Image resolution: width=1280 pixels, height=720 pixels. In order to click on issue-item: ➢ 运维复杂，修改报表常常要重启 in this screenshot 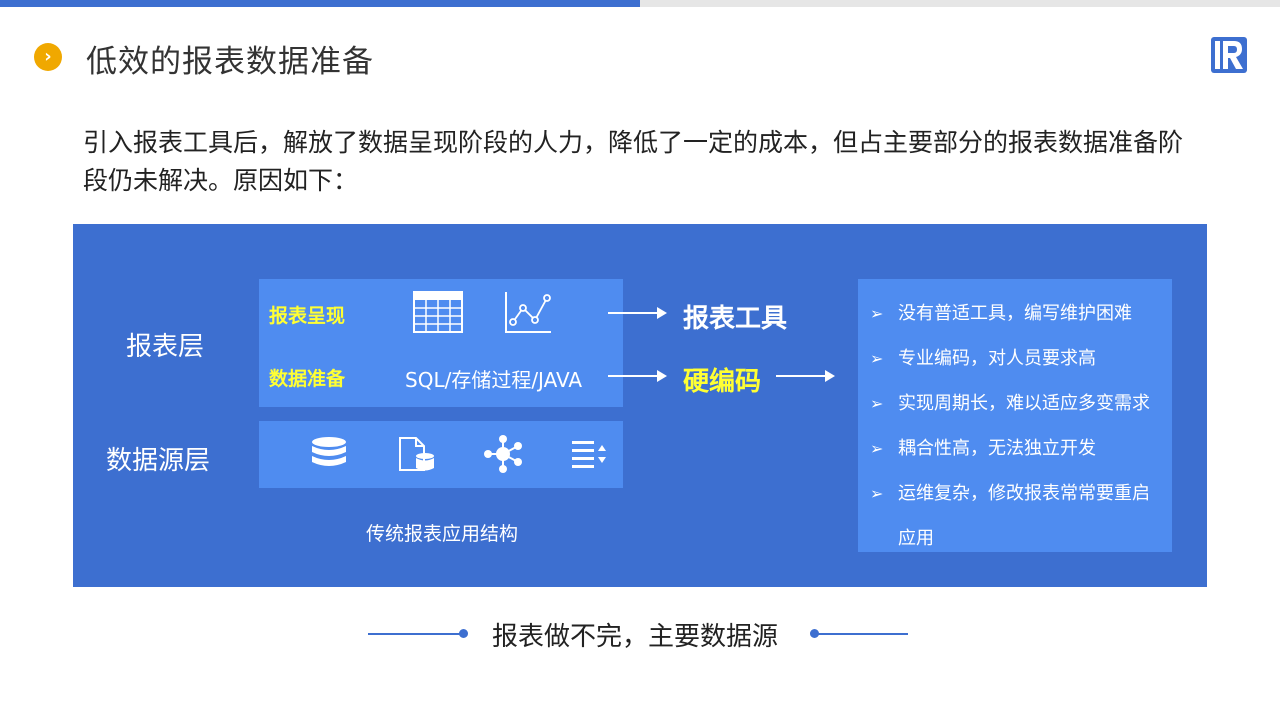, I will do `click(1010, 492)`.